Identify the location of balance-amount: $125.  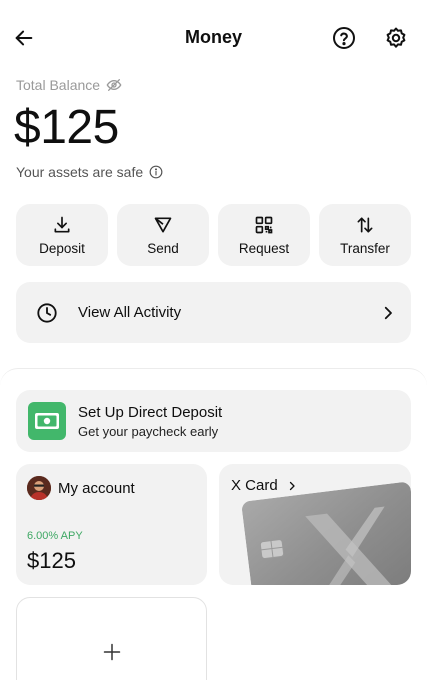
(66, 127).